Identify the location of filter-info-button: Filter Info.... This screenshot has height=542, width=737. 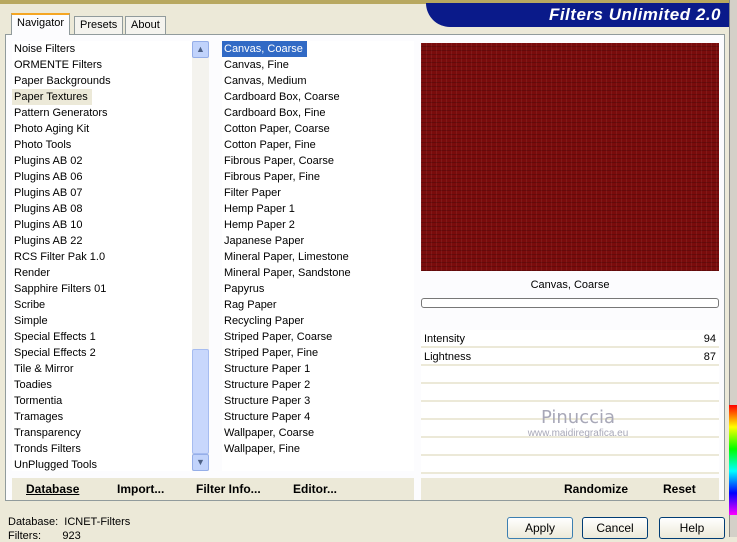
(228, 489).